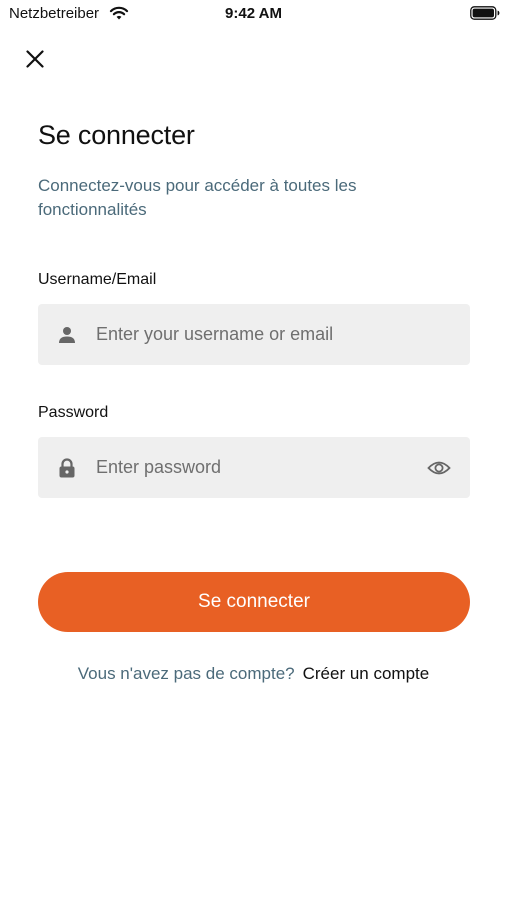 This screenshot has height=900, width=507. I want to click on user-icon, so click(67, 335).